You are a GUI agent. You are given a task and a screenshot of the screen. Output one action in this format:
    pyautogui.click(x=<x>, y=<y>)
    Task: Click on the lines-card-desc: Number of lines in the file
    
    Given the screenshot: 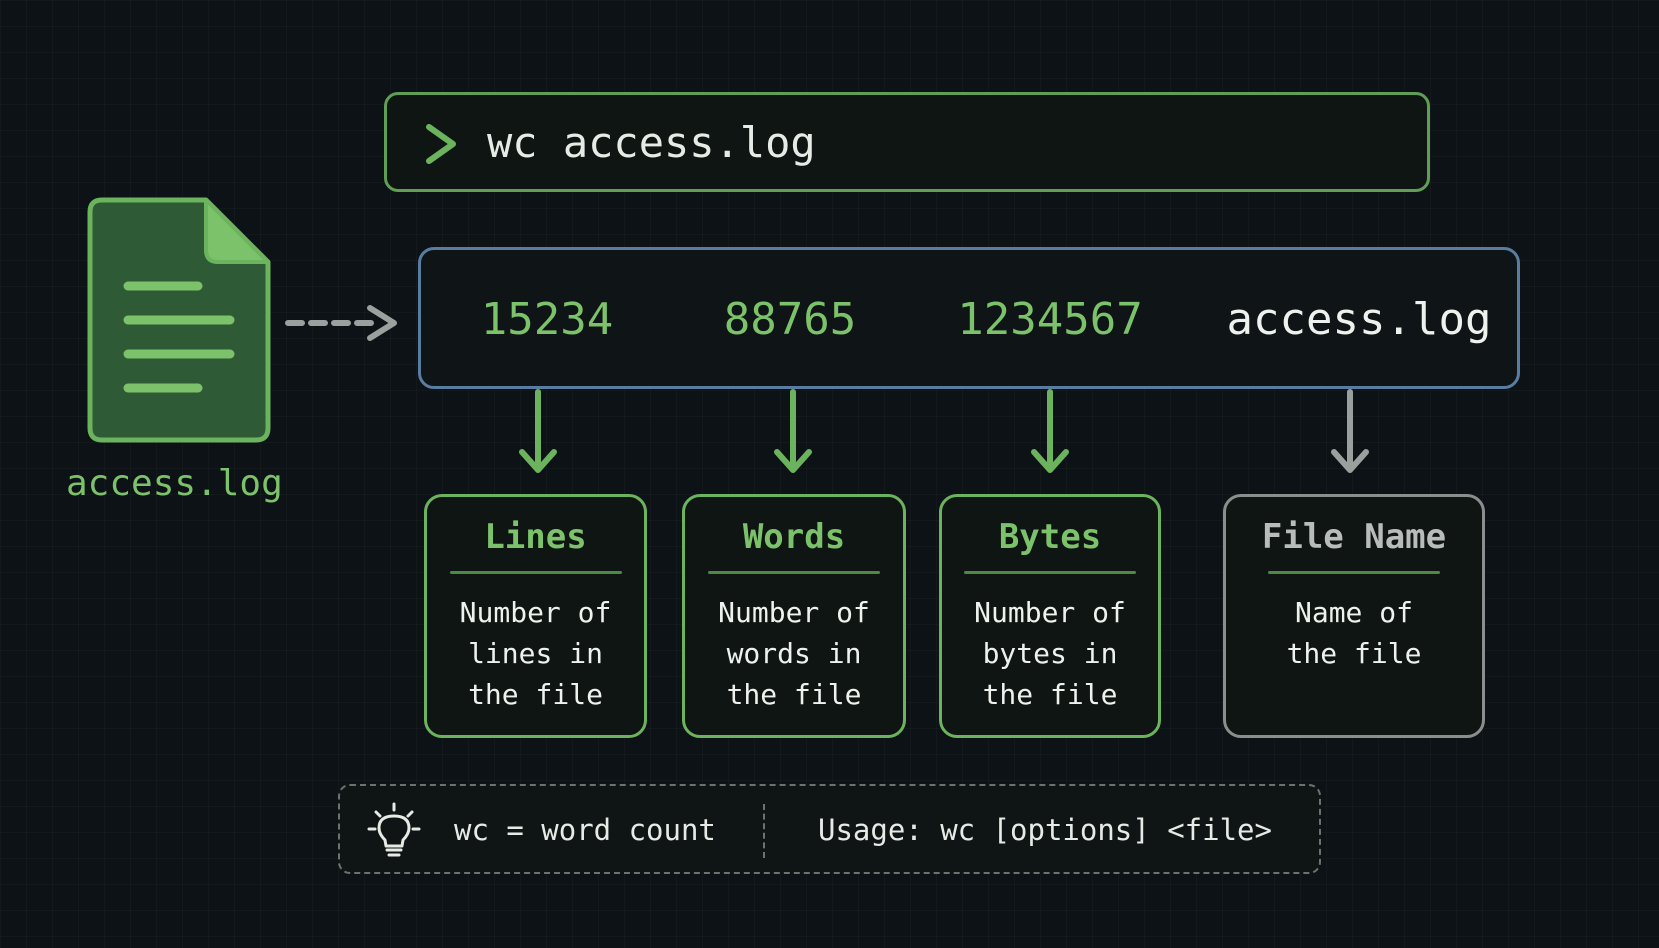 What is the action you would take?
    pyautogui.click(x=535, y=653)
    